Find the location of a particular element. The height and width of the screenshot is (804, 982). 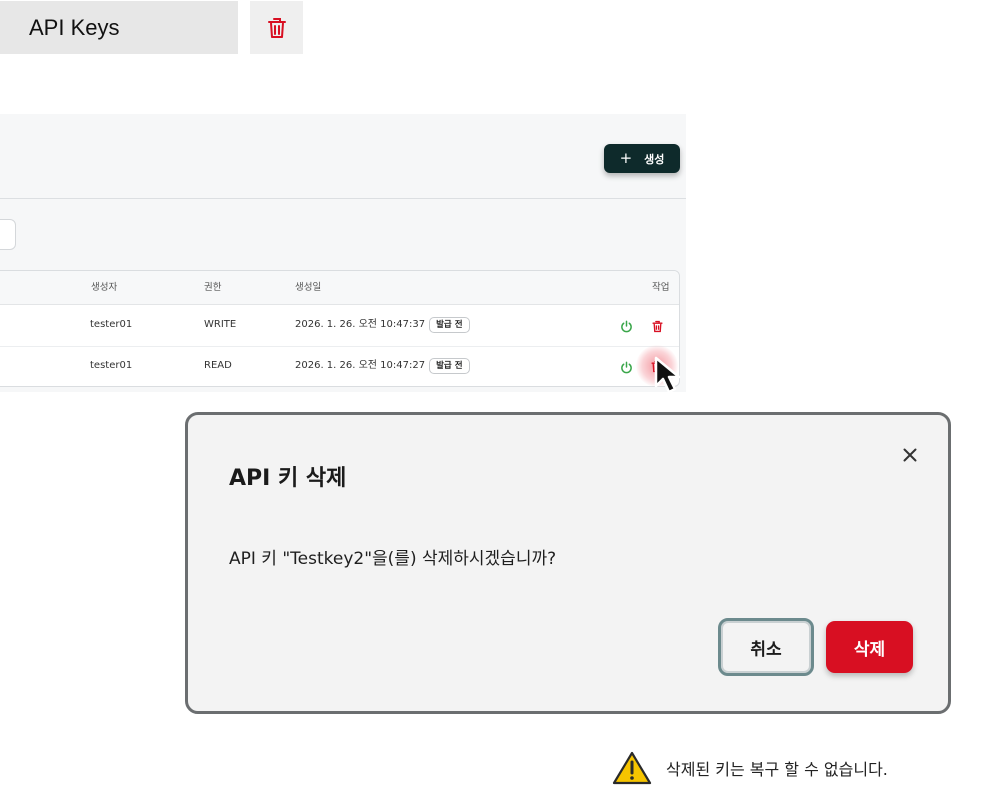

row-2-created: 2026. 1. 26. 오전 10:47:27 발급 전 is located at coordinates (382, 366).